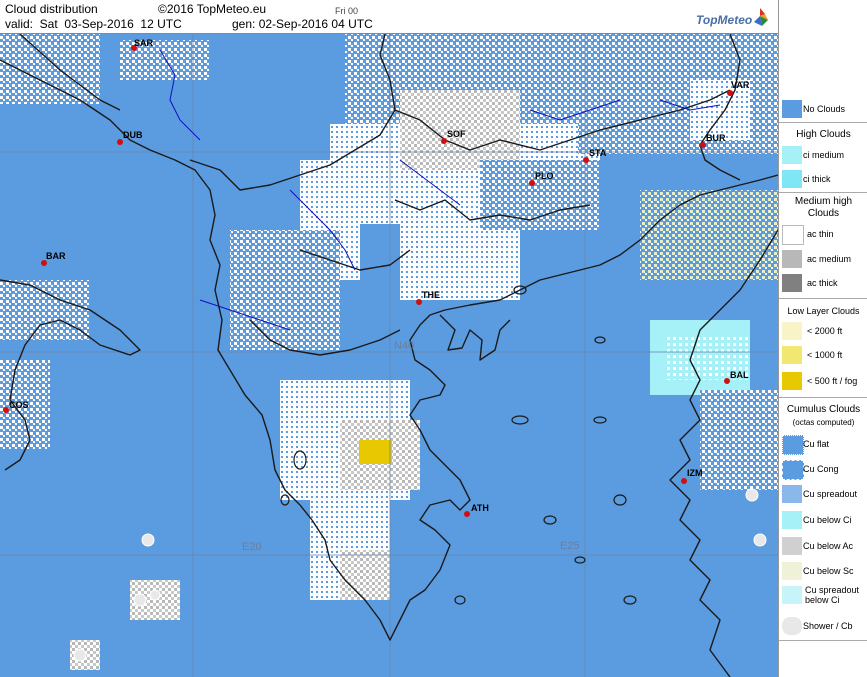 The width and height of the screenshot is (867, 677). What do you see at coordinates (823, 381) in the screenshot?
I see `legend-lt500: < 500 ft / fog` at bounding box center [823, 381].